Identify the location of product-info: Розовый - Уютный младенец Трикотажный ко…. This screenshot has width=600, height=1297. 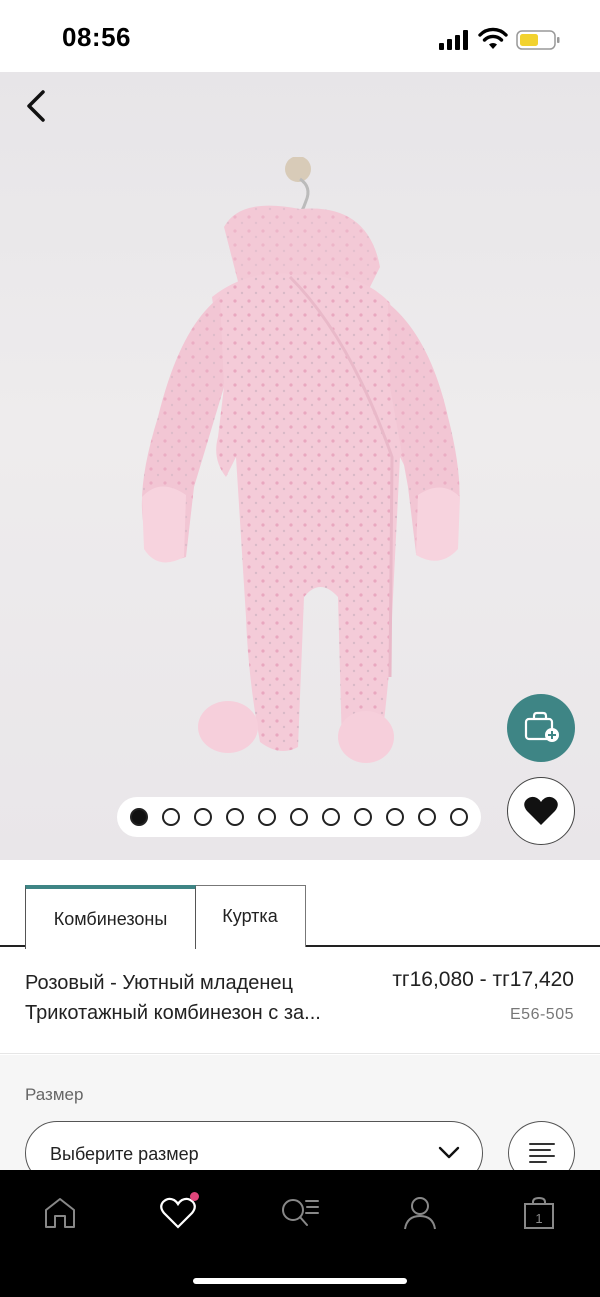
(300, 1001).